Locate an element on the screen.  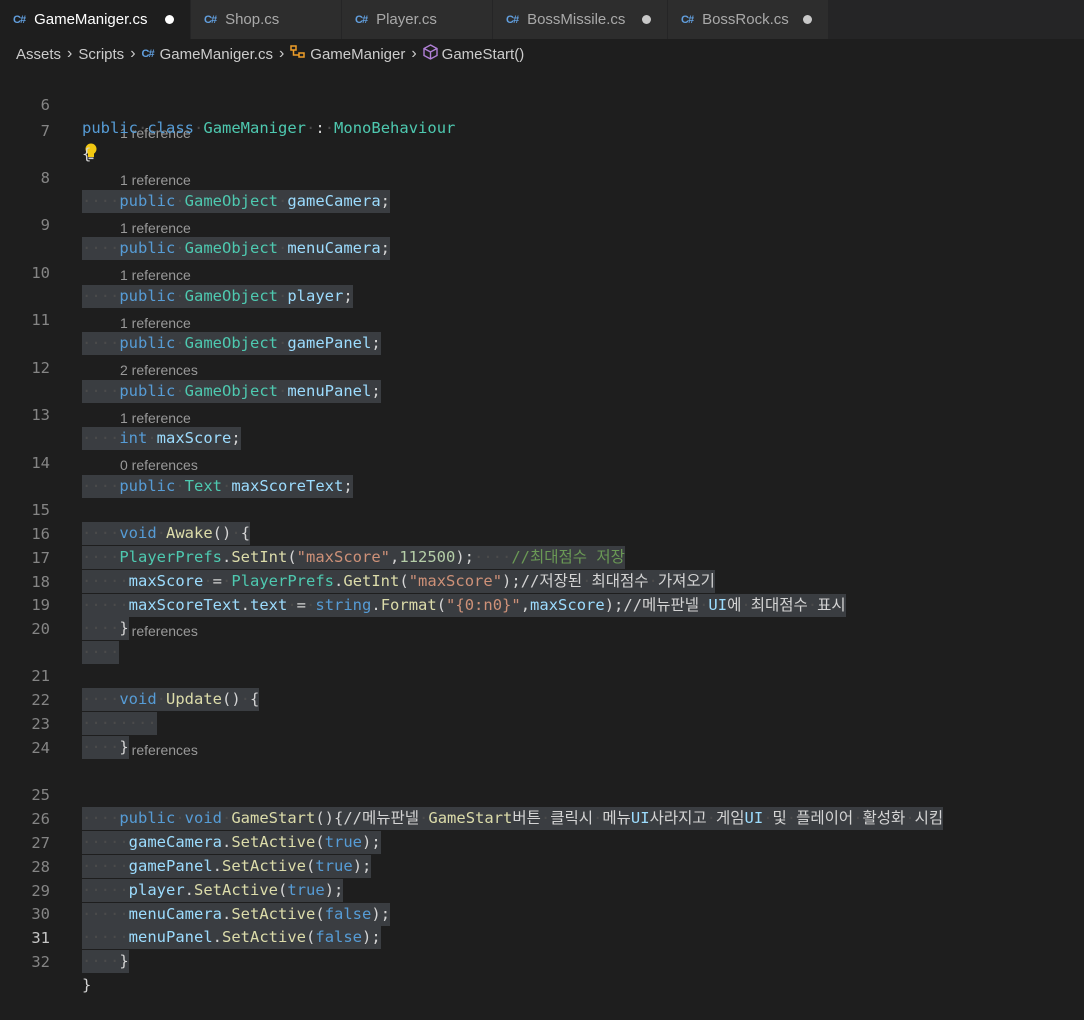
tab-player: C# Player.cs is located at coordinates (417, 19).